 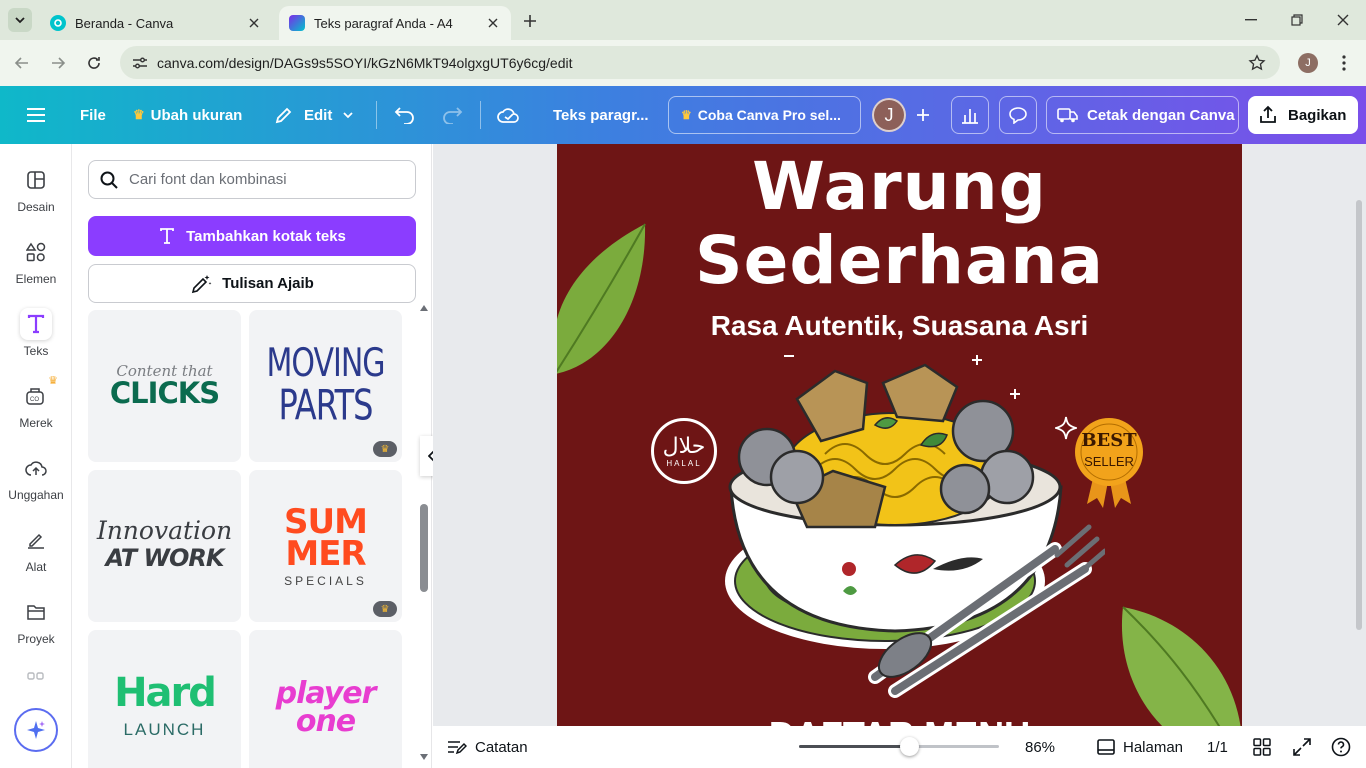 I want to click on rail-item-design: Desain, so click(x=36, y=196).